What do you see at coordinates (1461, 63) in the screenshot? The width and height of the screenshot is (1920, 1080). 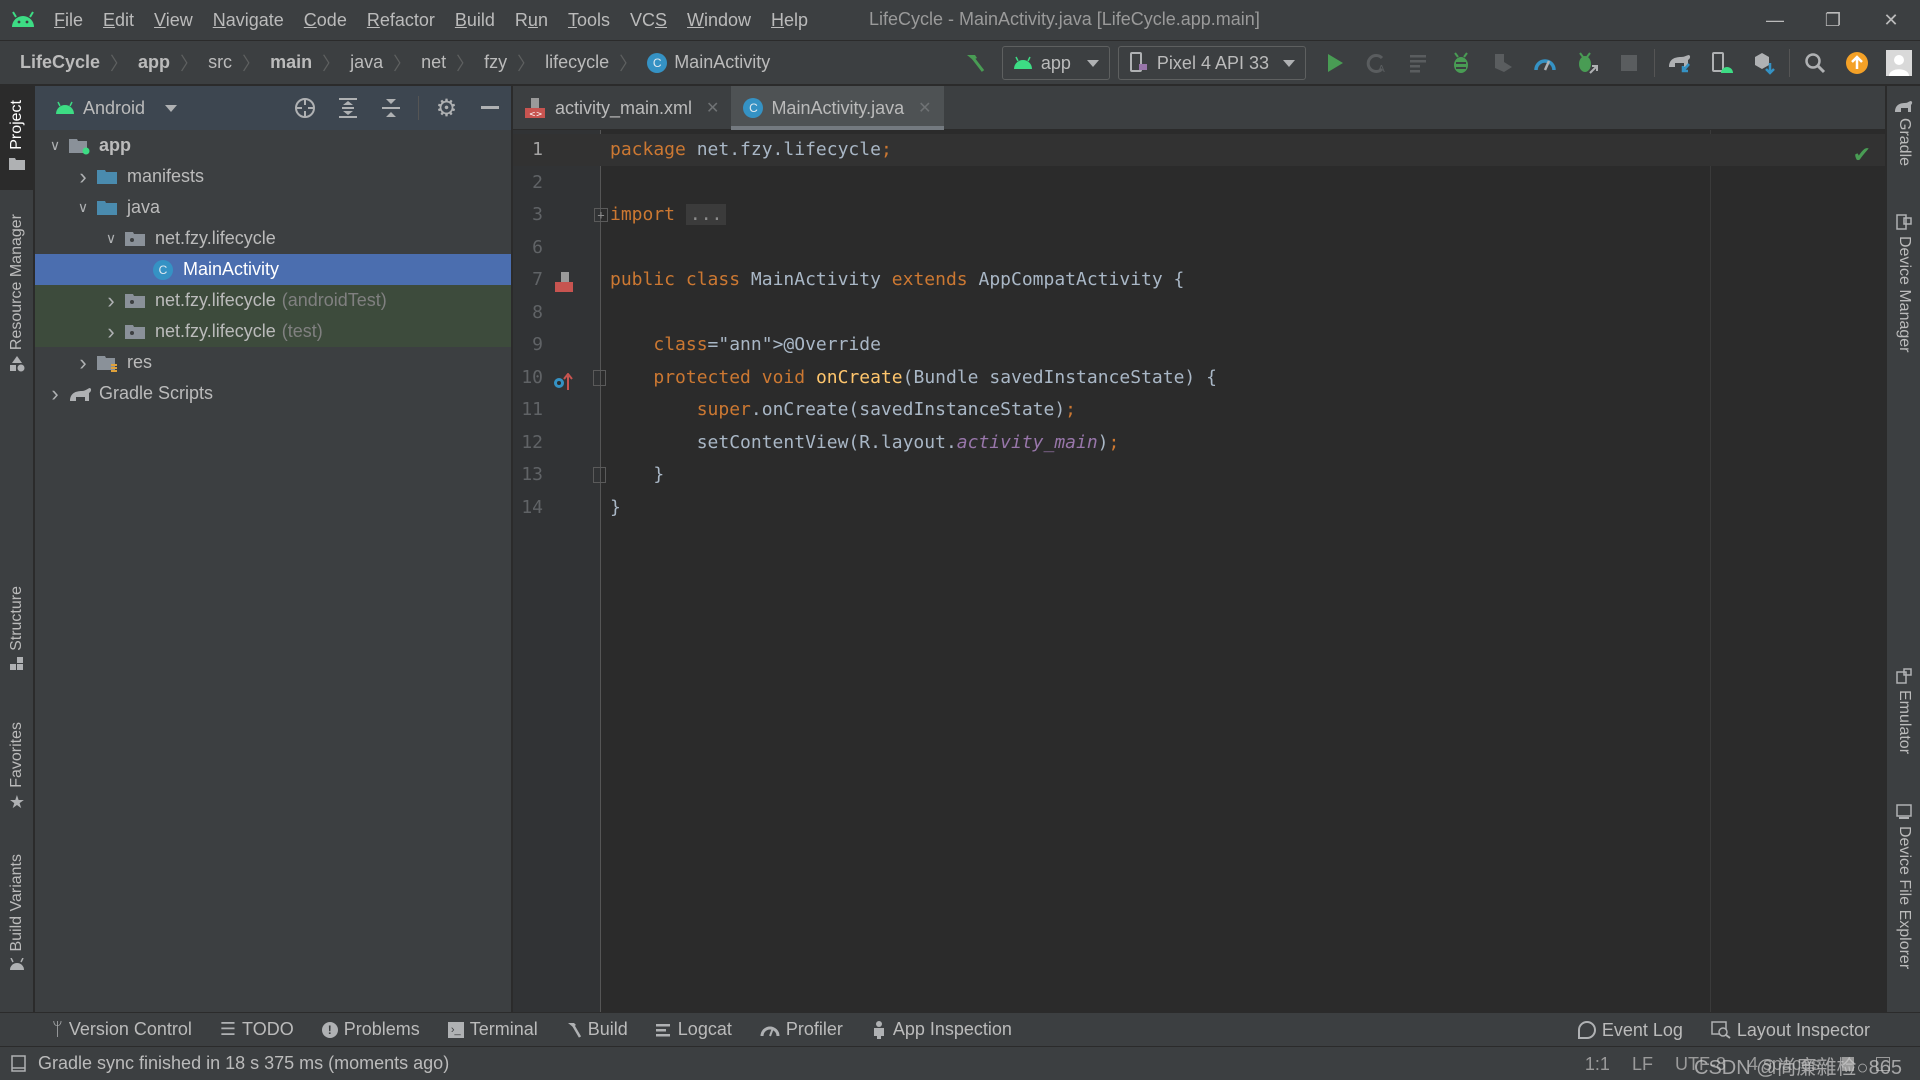 I see `debug-button` at bounding box center [1461, 63].